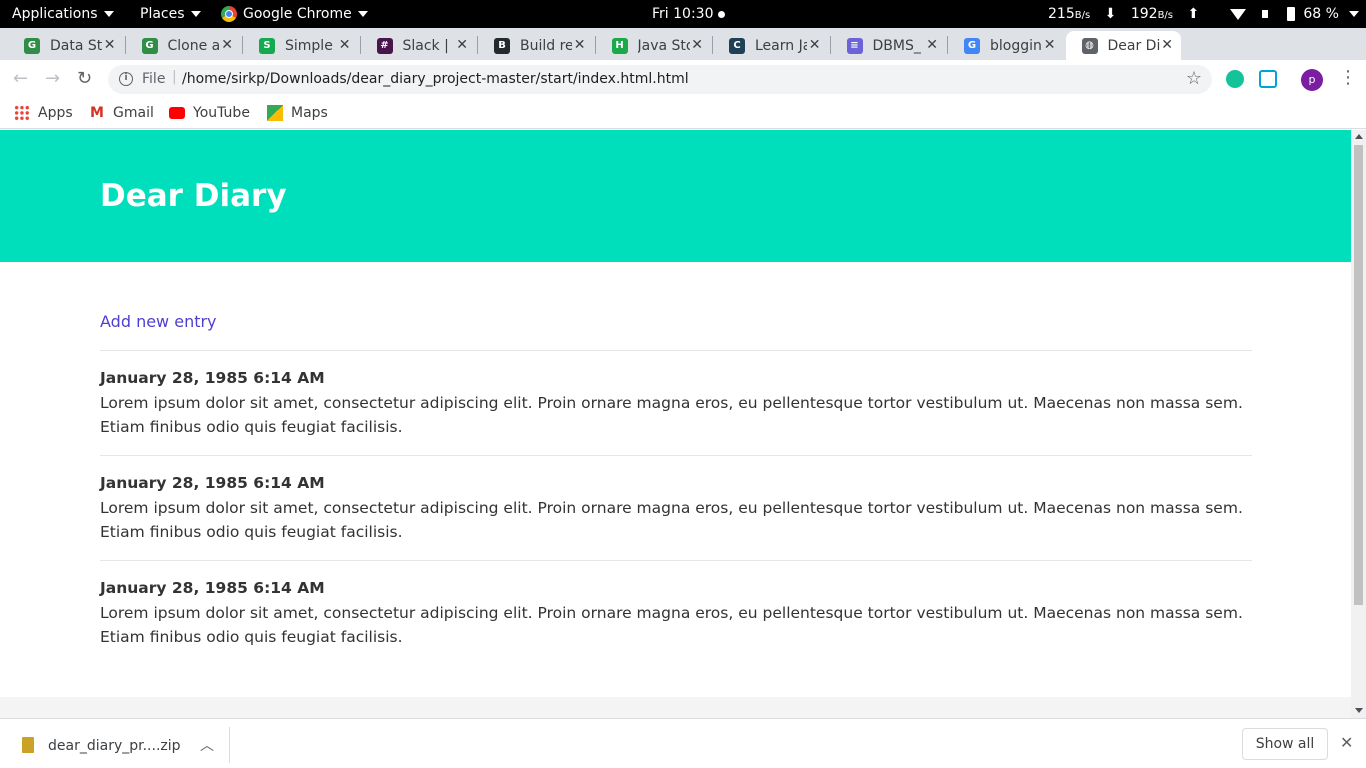 This screenshot has width=1366, height=768. Describe the element at coordinates (972, 45) in the screenshot. I see `google-icon: G` at that location.